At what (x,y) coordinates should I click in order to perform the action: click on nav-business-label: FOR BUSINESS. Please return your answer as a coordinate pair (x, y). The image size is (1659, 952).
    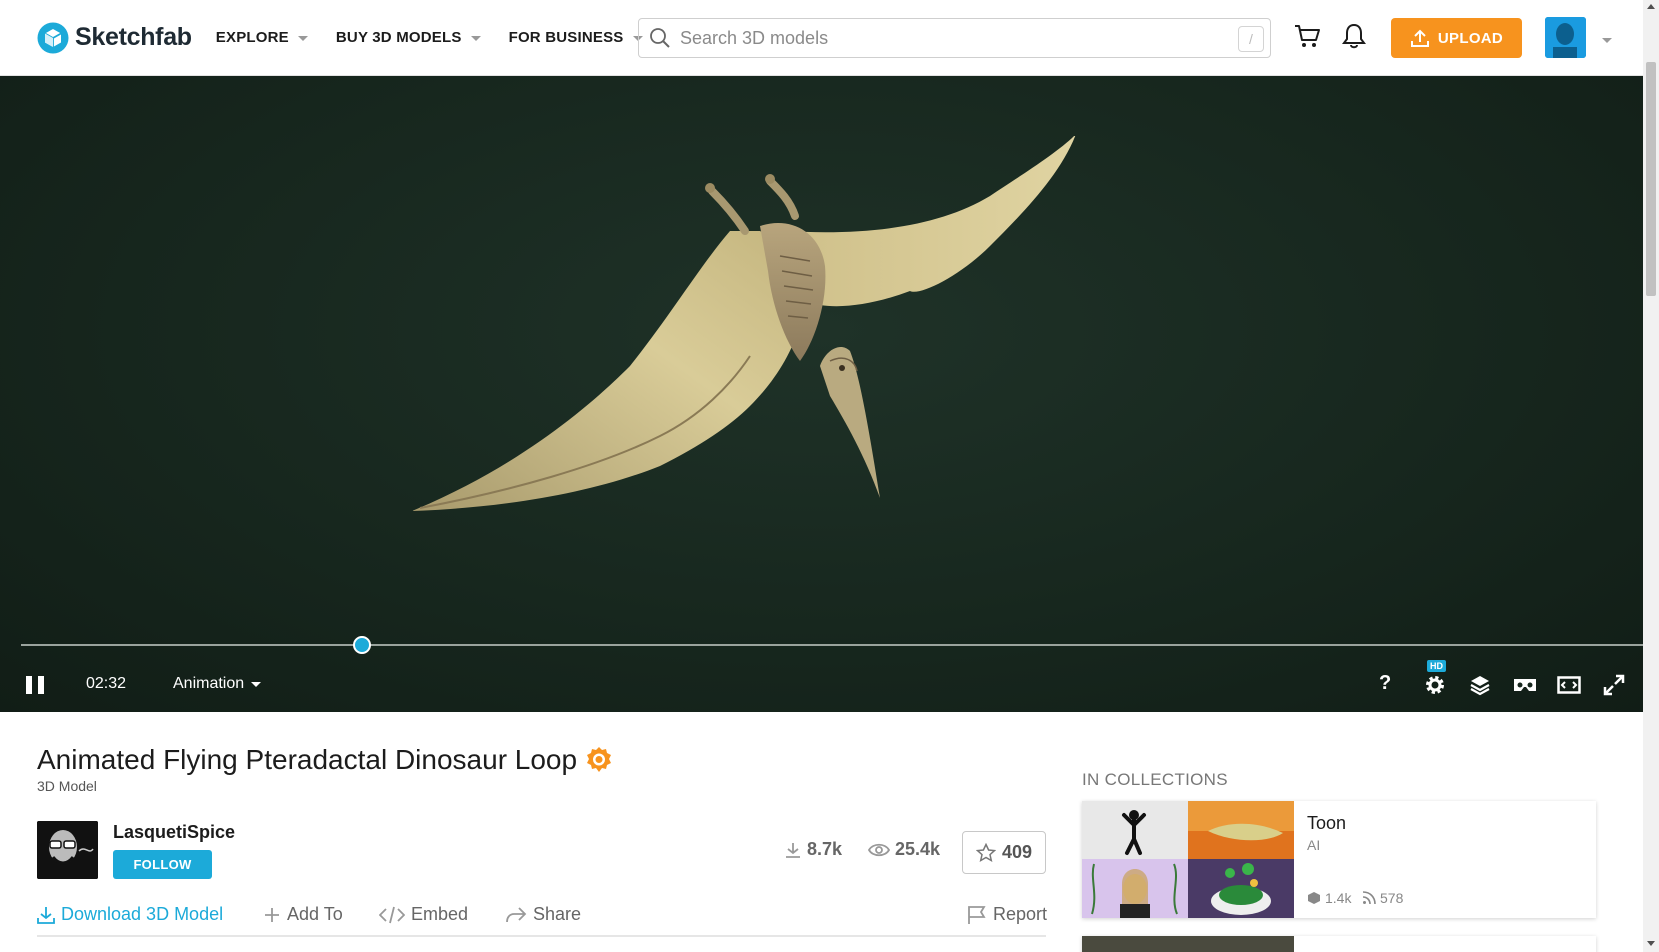
    Looking at the image, I should click on (566, 37).